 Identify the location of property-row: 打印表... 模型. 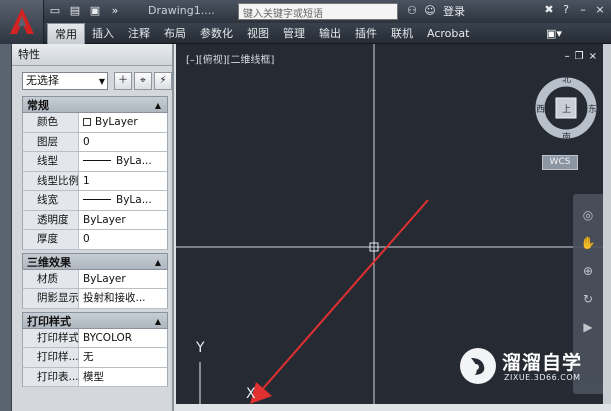
(95, 377).